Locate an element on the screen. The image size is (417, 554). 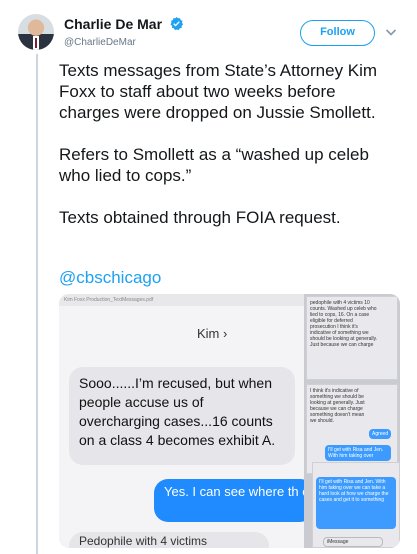
mention-link: @cbschicago is located at coordinates (110, 278).